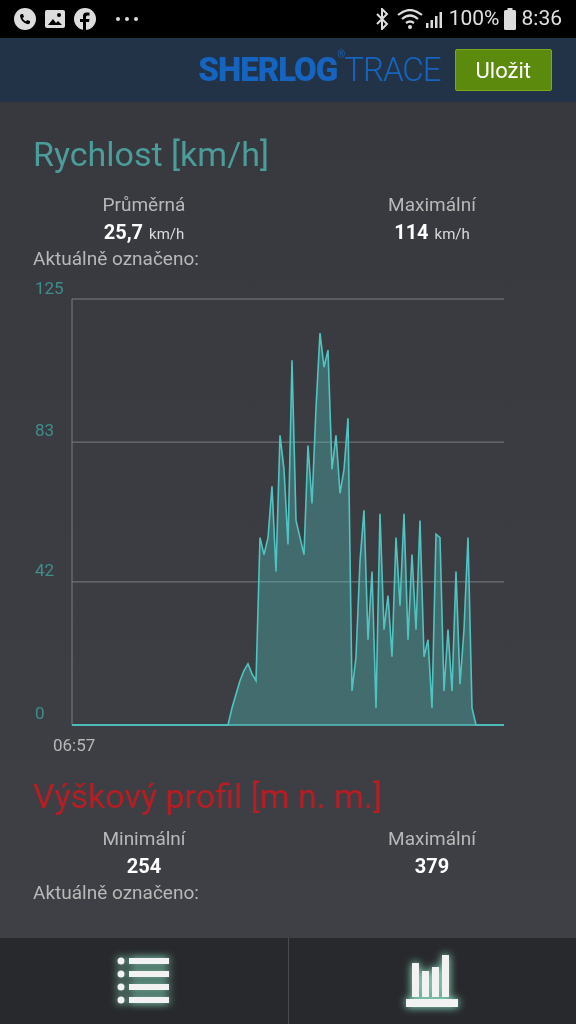  I want to click on stat-value: 114, so click(411, 232).